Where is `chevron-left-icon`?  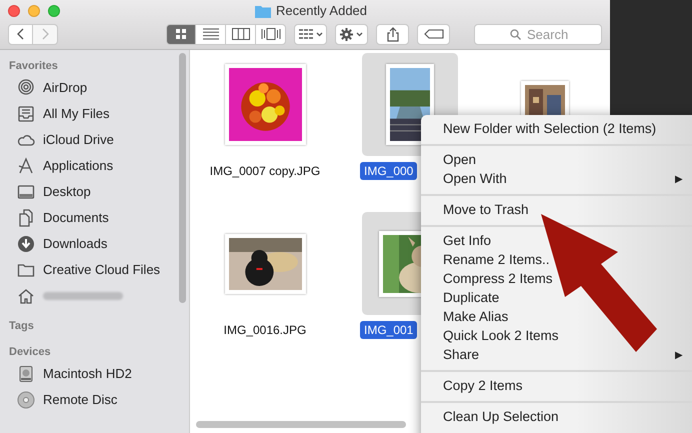
chevron-left-icon is located at coordinates (20, 34).